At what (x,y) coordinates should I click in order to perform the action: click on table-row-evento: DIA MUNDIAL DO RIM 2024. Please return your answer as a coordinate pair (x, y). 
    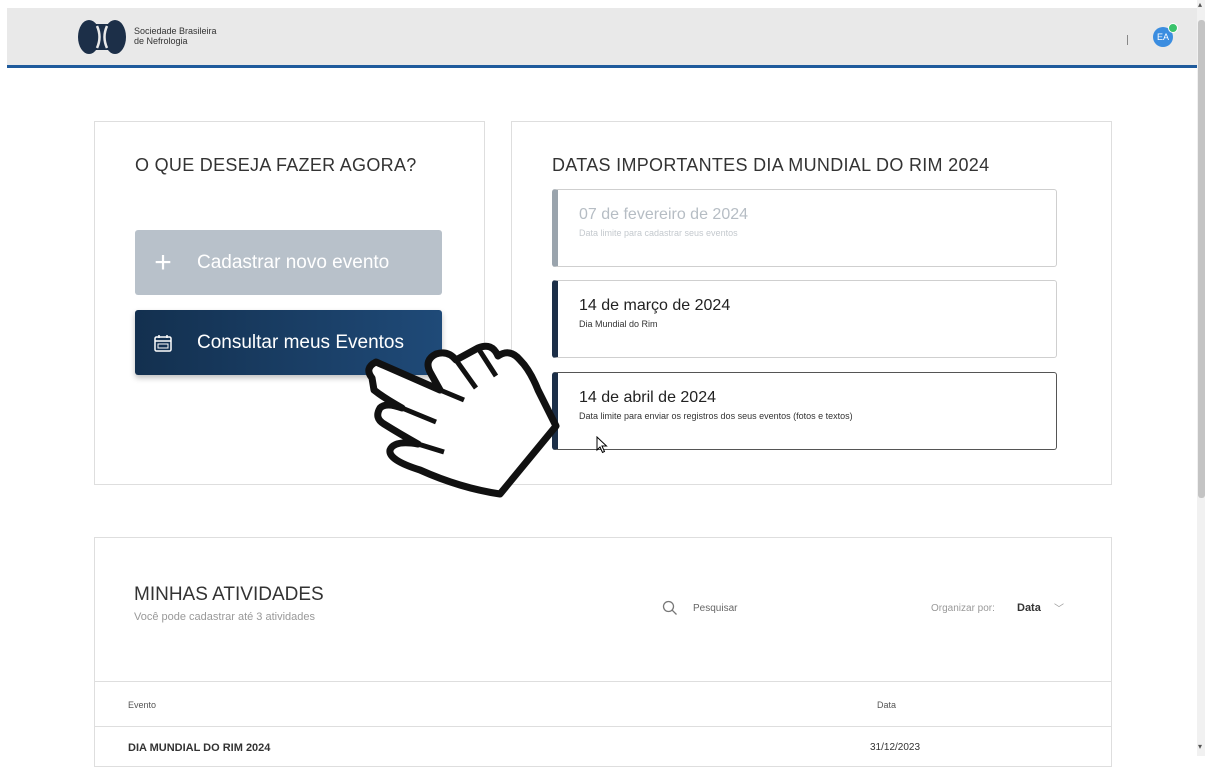
    Looking at the image, I should click on (199, 748).